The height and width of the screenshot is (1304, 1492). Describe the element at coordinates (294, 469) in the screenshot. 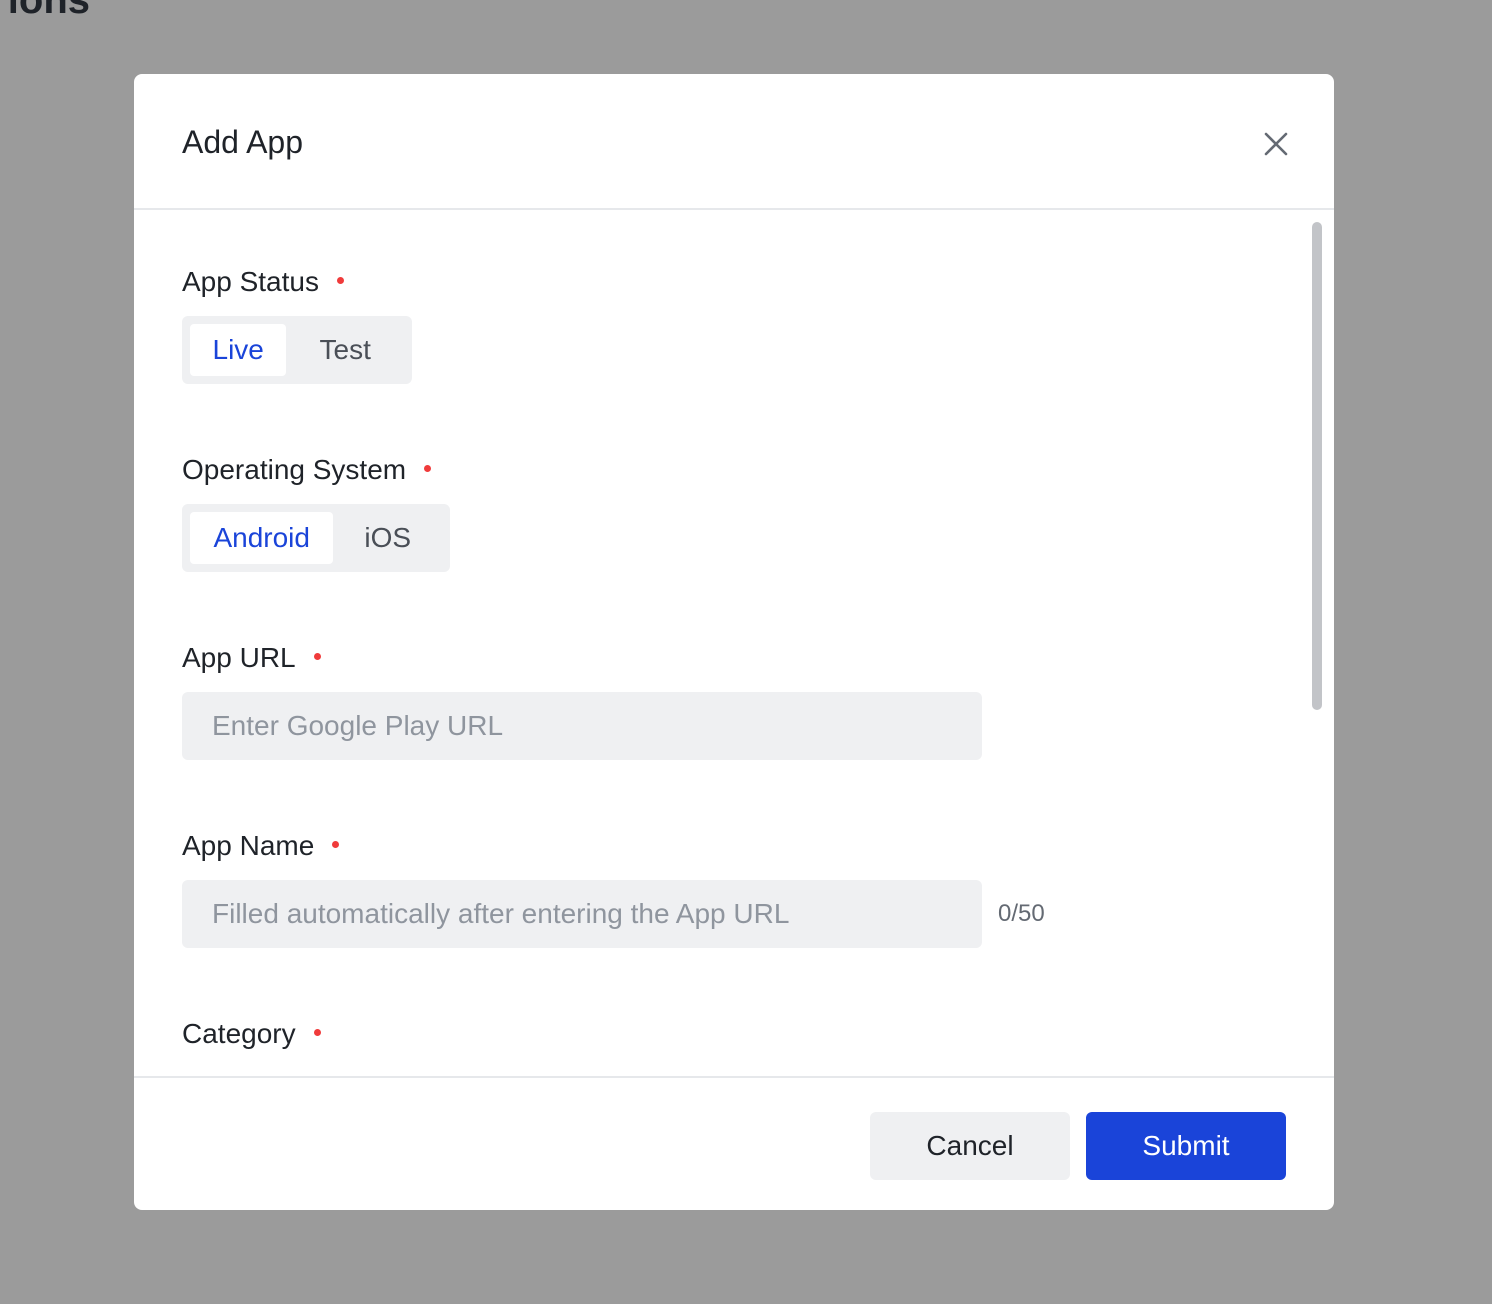

I see `operating-system-label-text: Operating System` at that location.